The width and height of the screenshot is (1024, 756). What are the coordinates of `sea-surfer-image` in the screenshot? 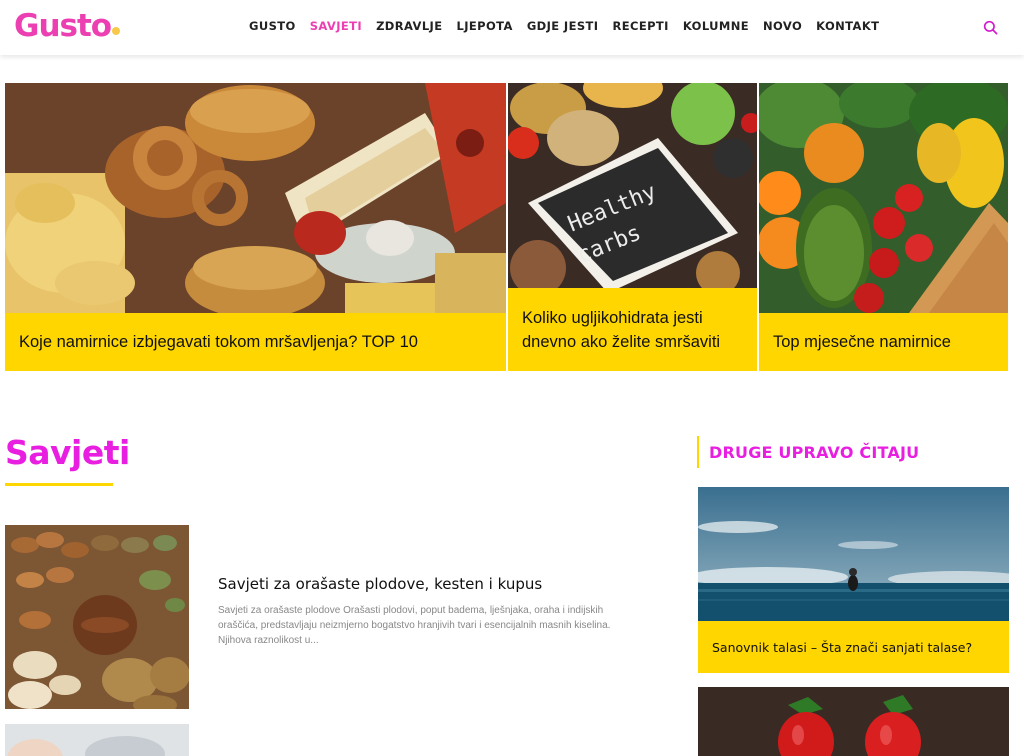 It's located at (853, 554).